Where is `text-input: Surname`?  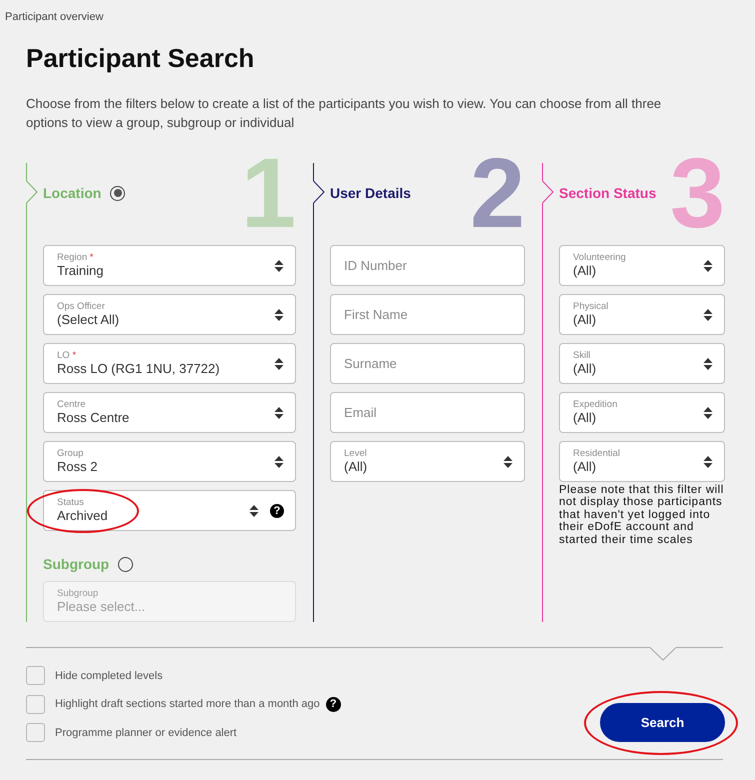
text-input: Surname is located at coordinates (427, 363).